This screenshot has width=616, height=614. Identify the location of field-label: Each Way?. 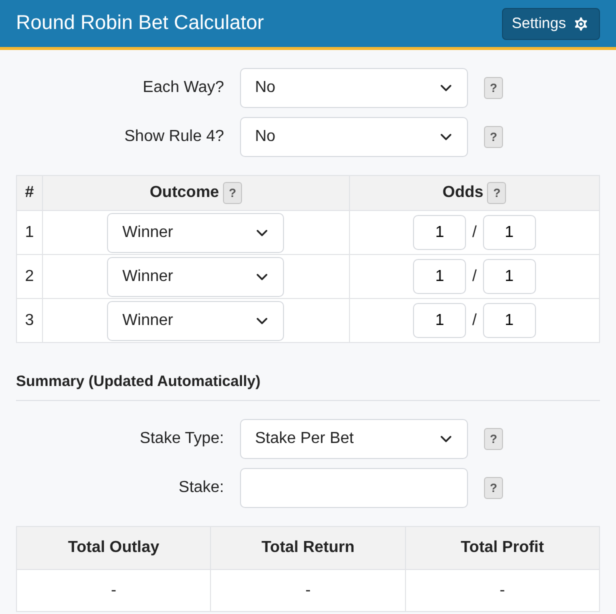
(183, 88).